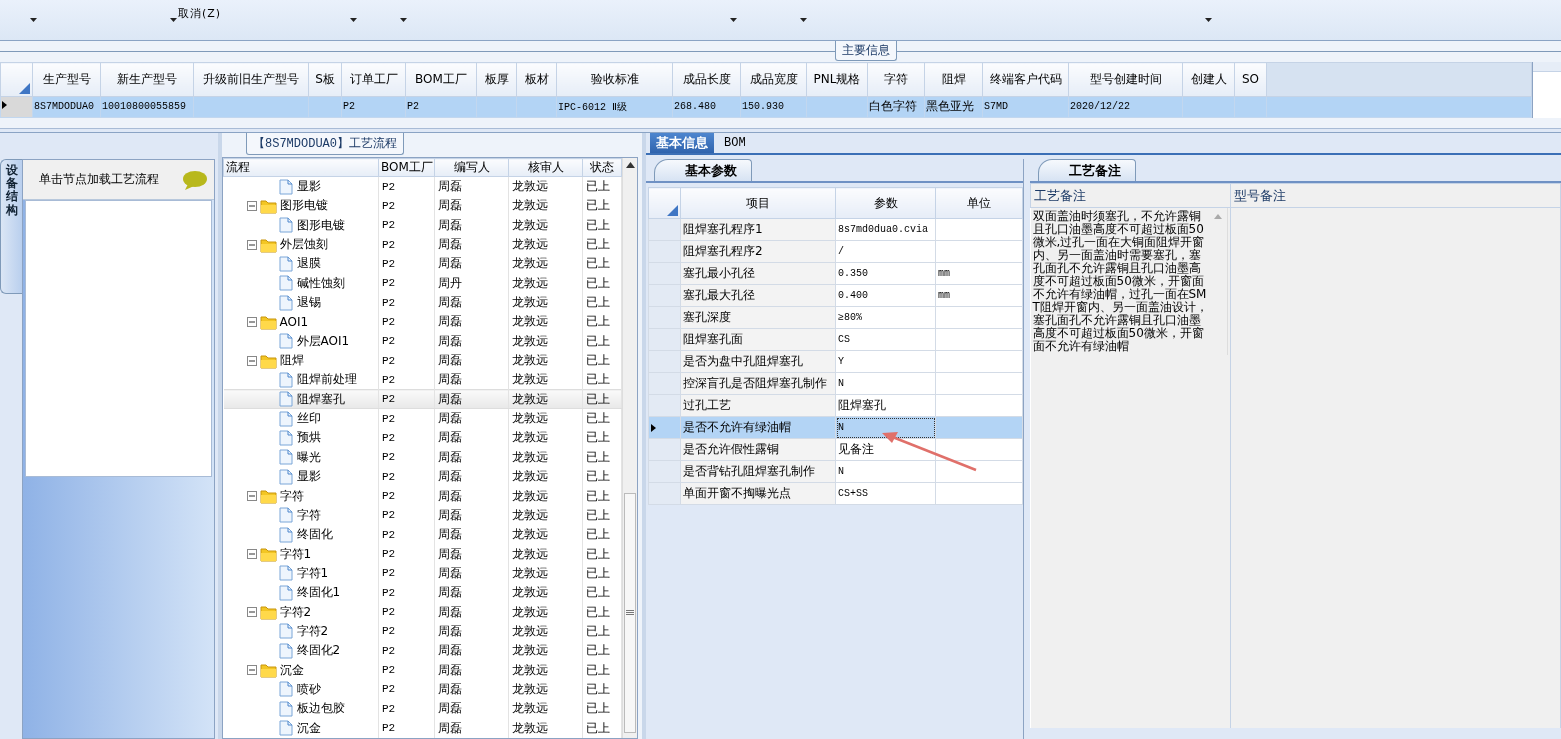  I want to click on table-cell: P2, so click(406, 341).